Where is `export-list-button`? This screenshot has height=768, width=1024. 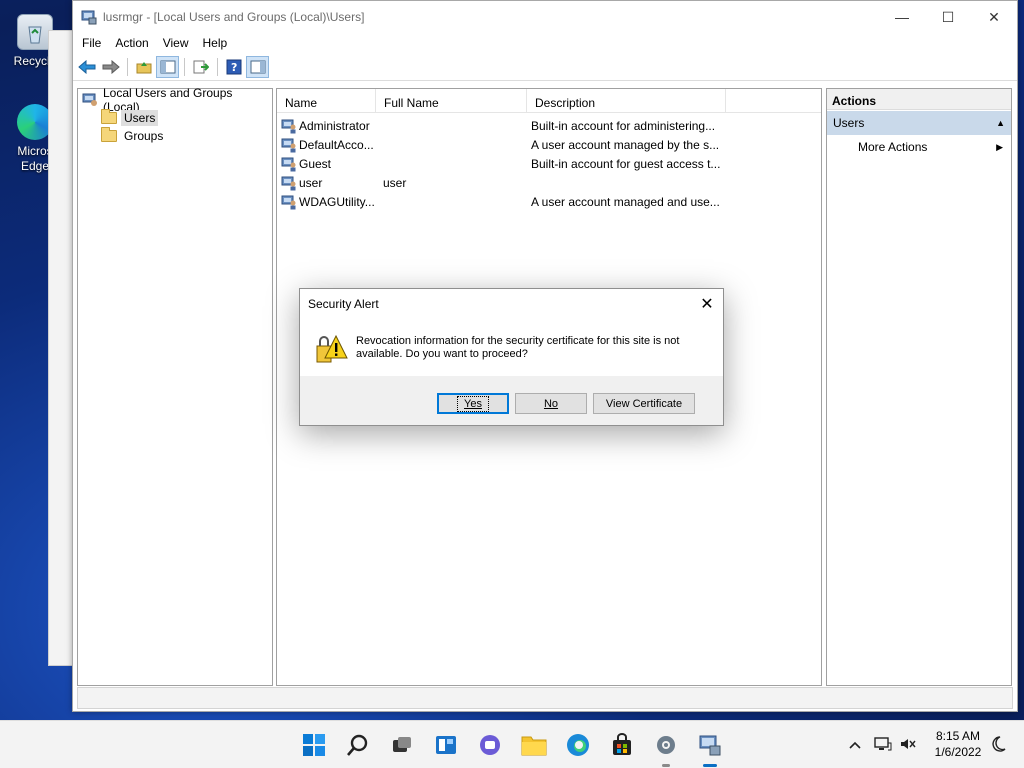
export-list-button is located at coordinates (200, 67).